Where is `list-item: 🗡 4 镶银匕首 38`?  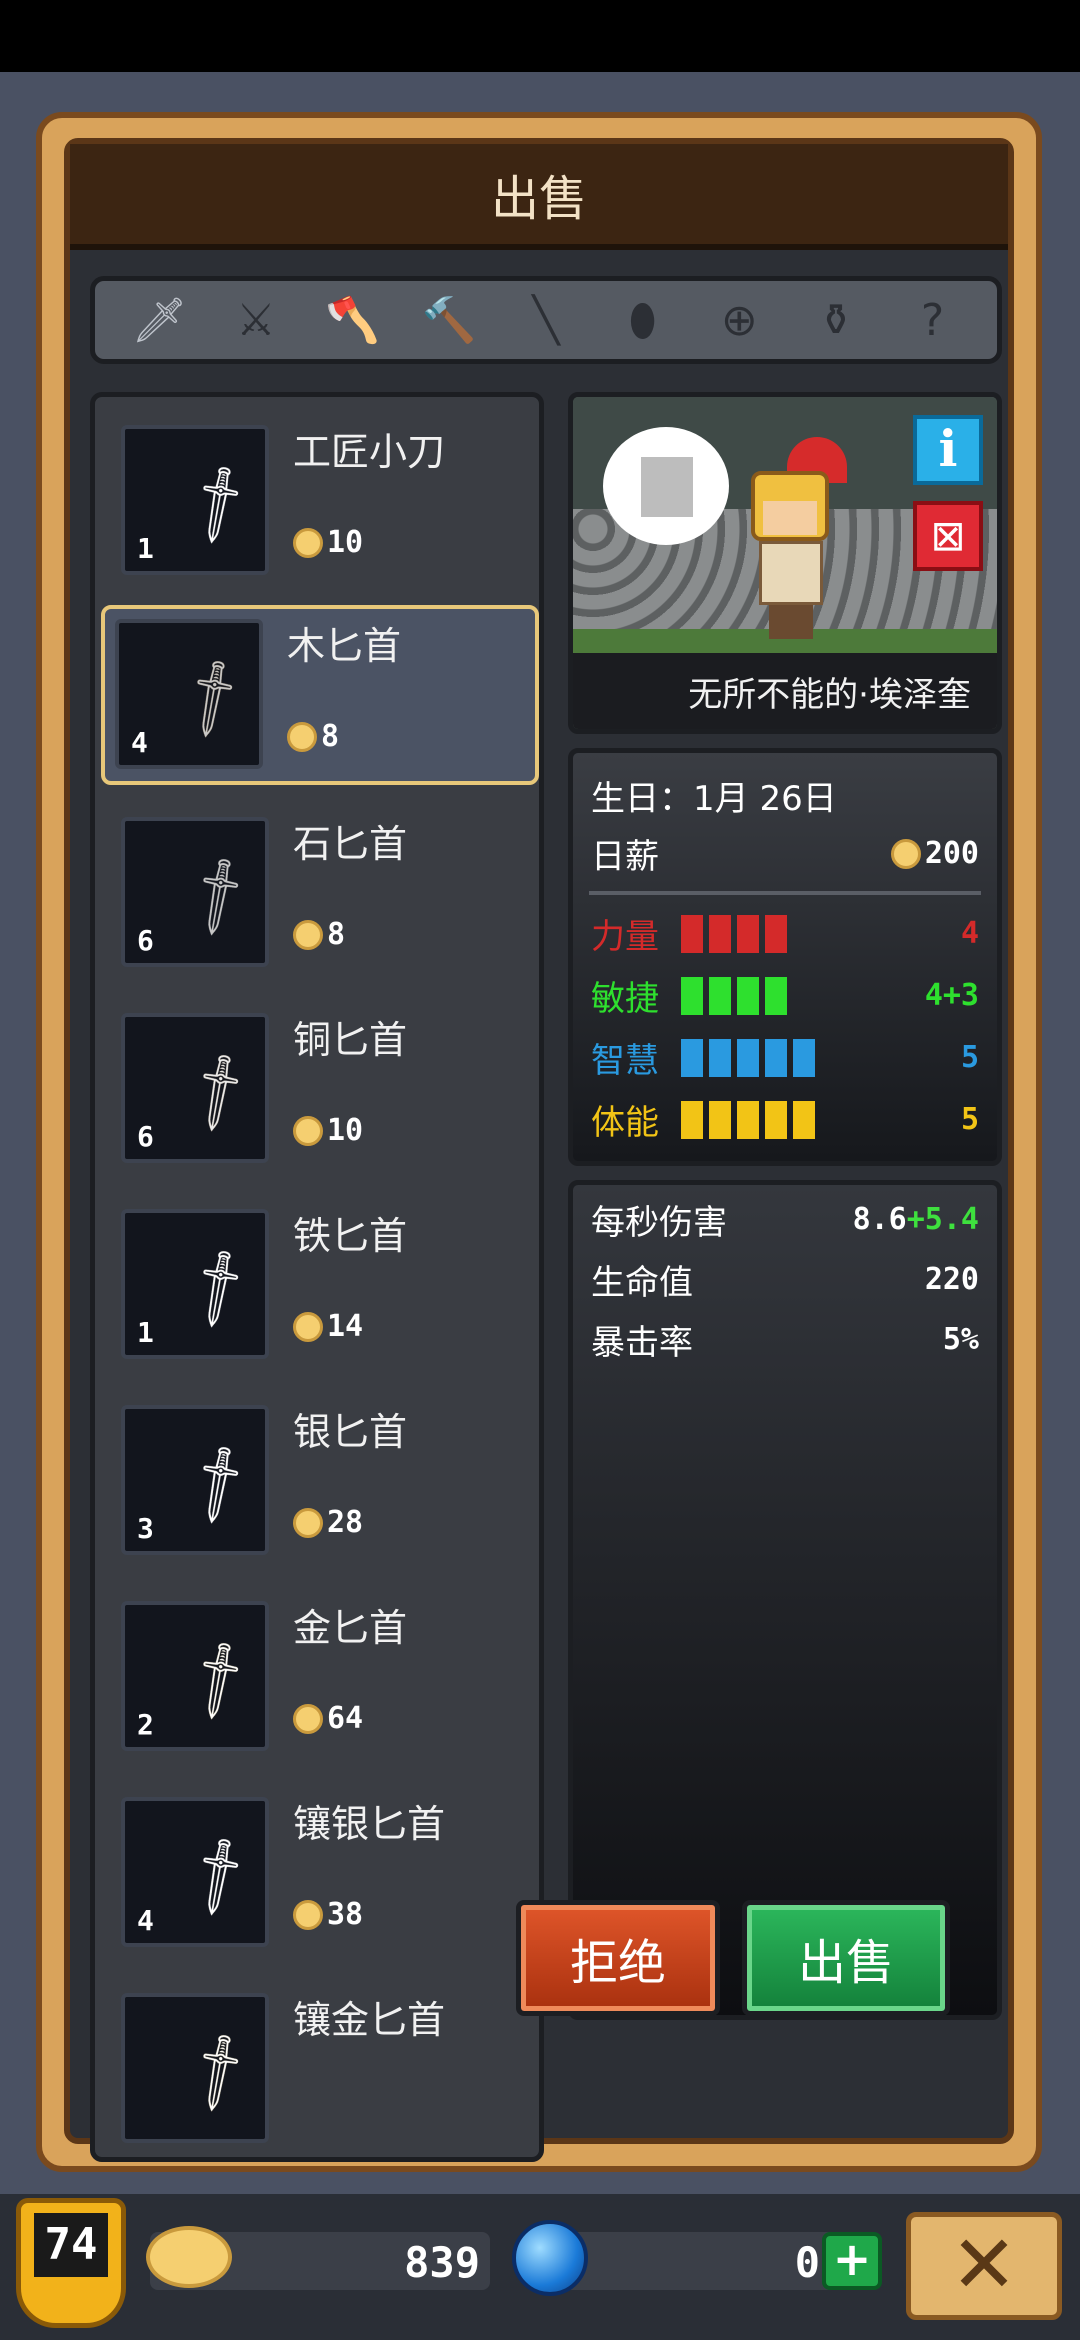
list-item: 🗡 4 镶银匕首 38 is located at coordinates (318, 1871).